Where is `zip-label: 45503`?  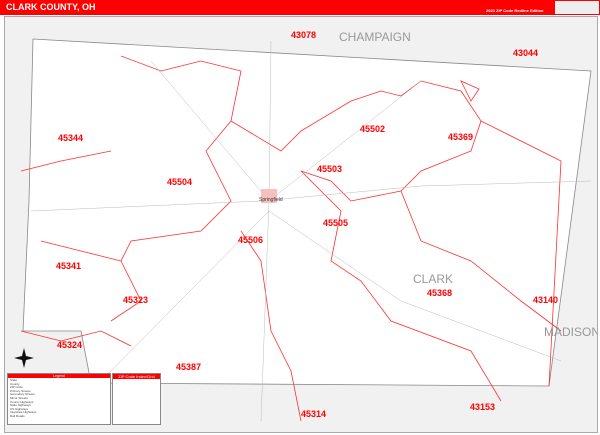
zip-label: 45503 is located at coordinates (329, 169).